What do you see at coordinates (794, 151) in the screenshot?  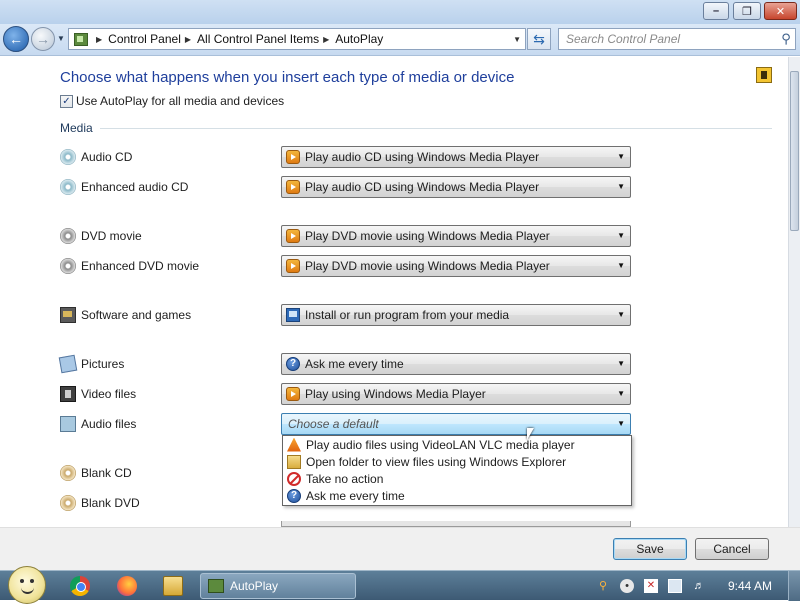 I see `scrollbar-thumb` at bounding box center [794, 151].